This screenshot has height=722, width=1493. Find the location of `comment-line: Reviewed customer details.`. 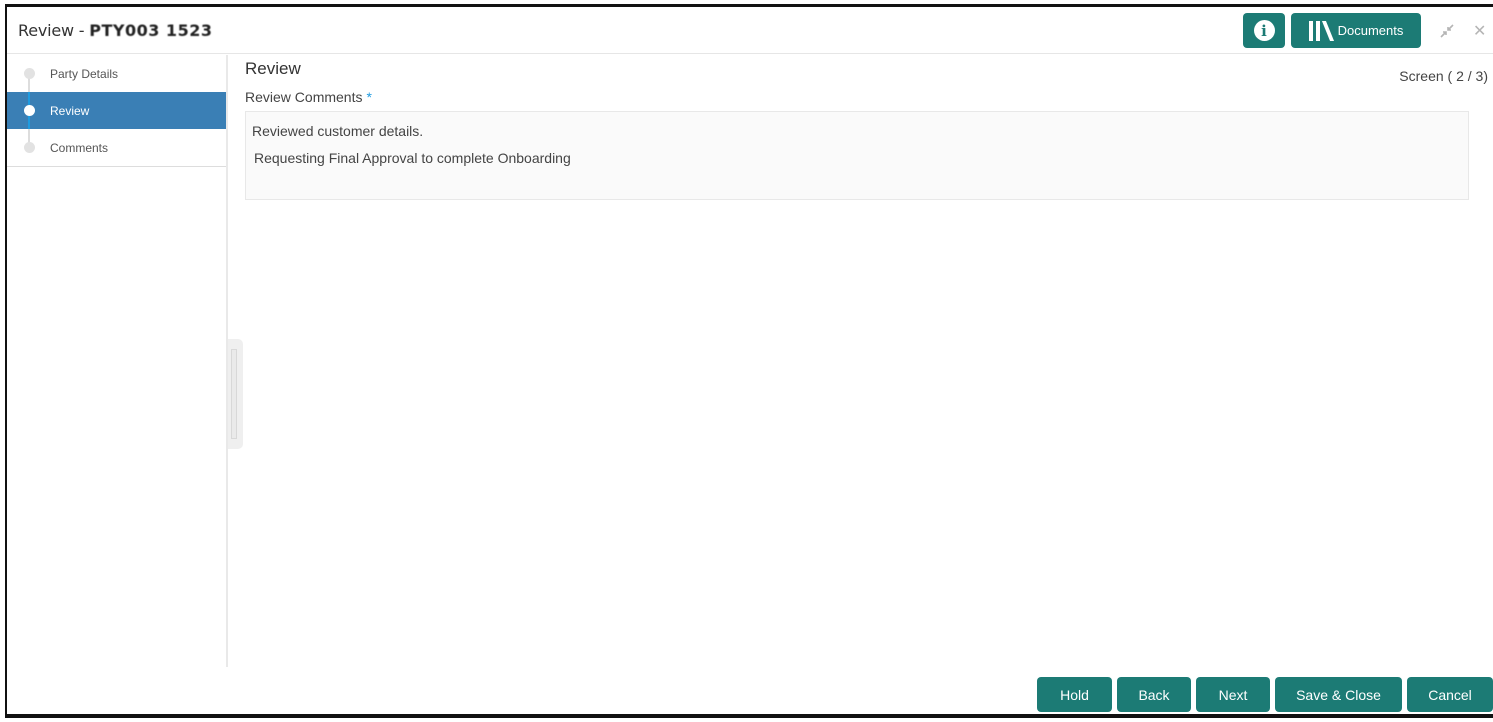

comment-line: Reviewed customer details. is located at coordinates (338, 131).